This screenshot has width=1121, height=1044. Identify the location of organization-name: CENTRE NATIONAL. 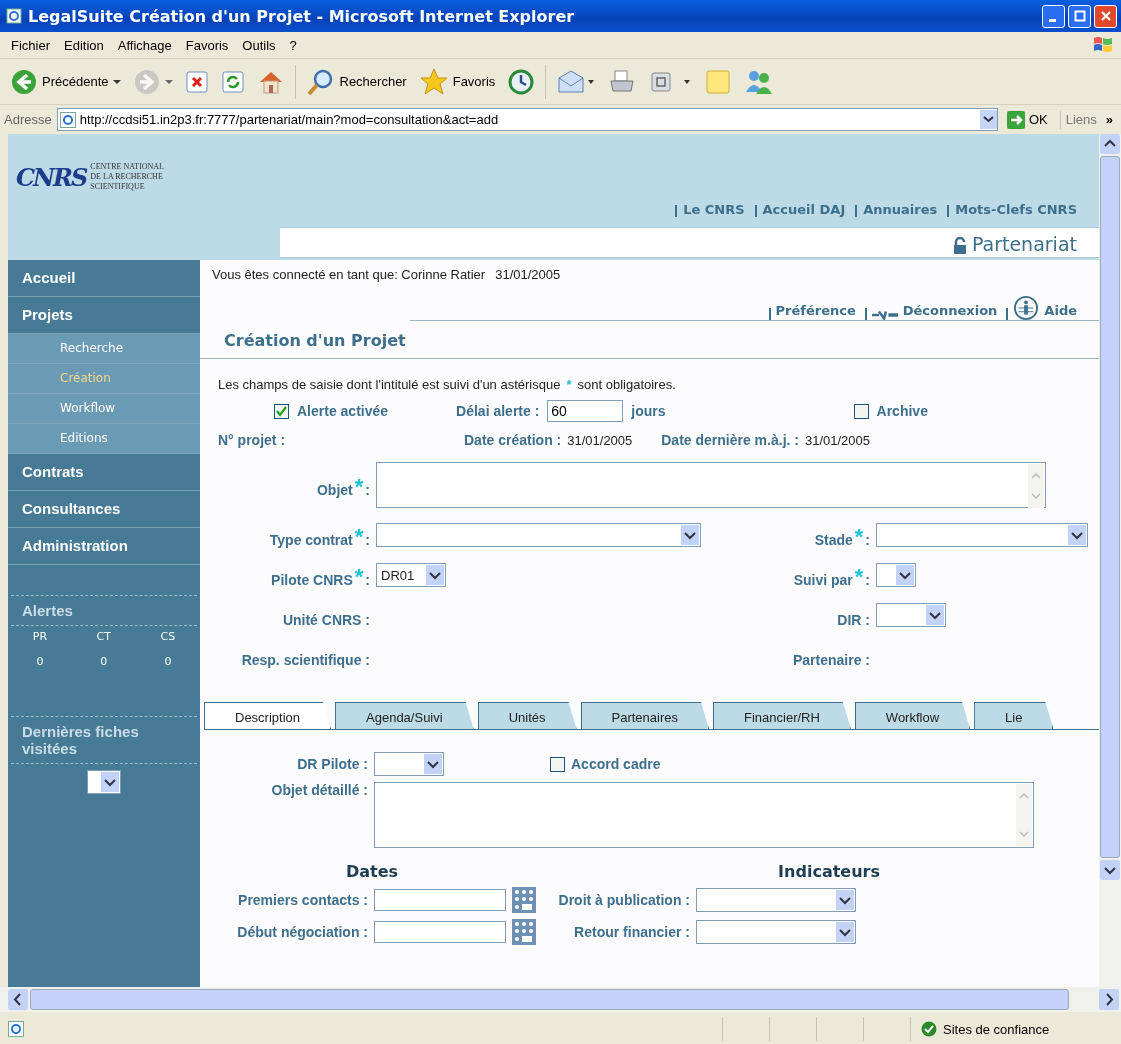
(127, 167).